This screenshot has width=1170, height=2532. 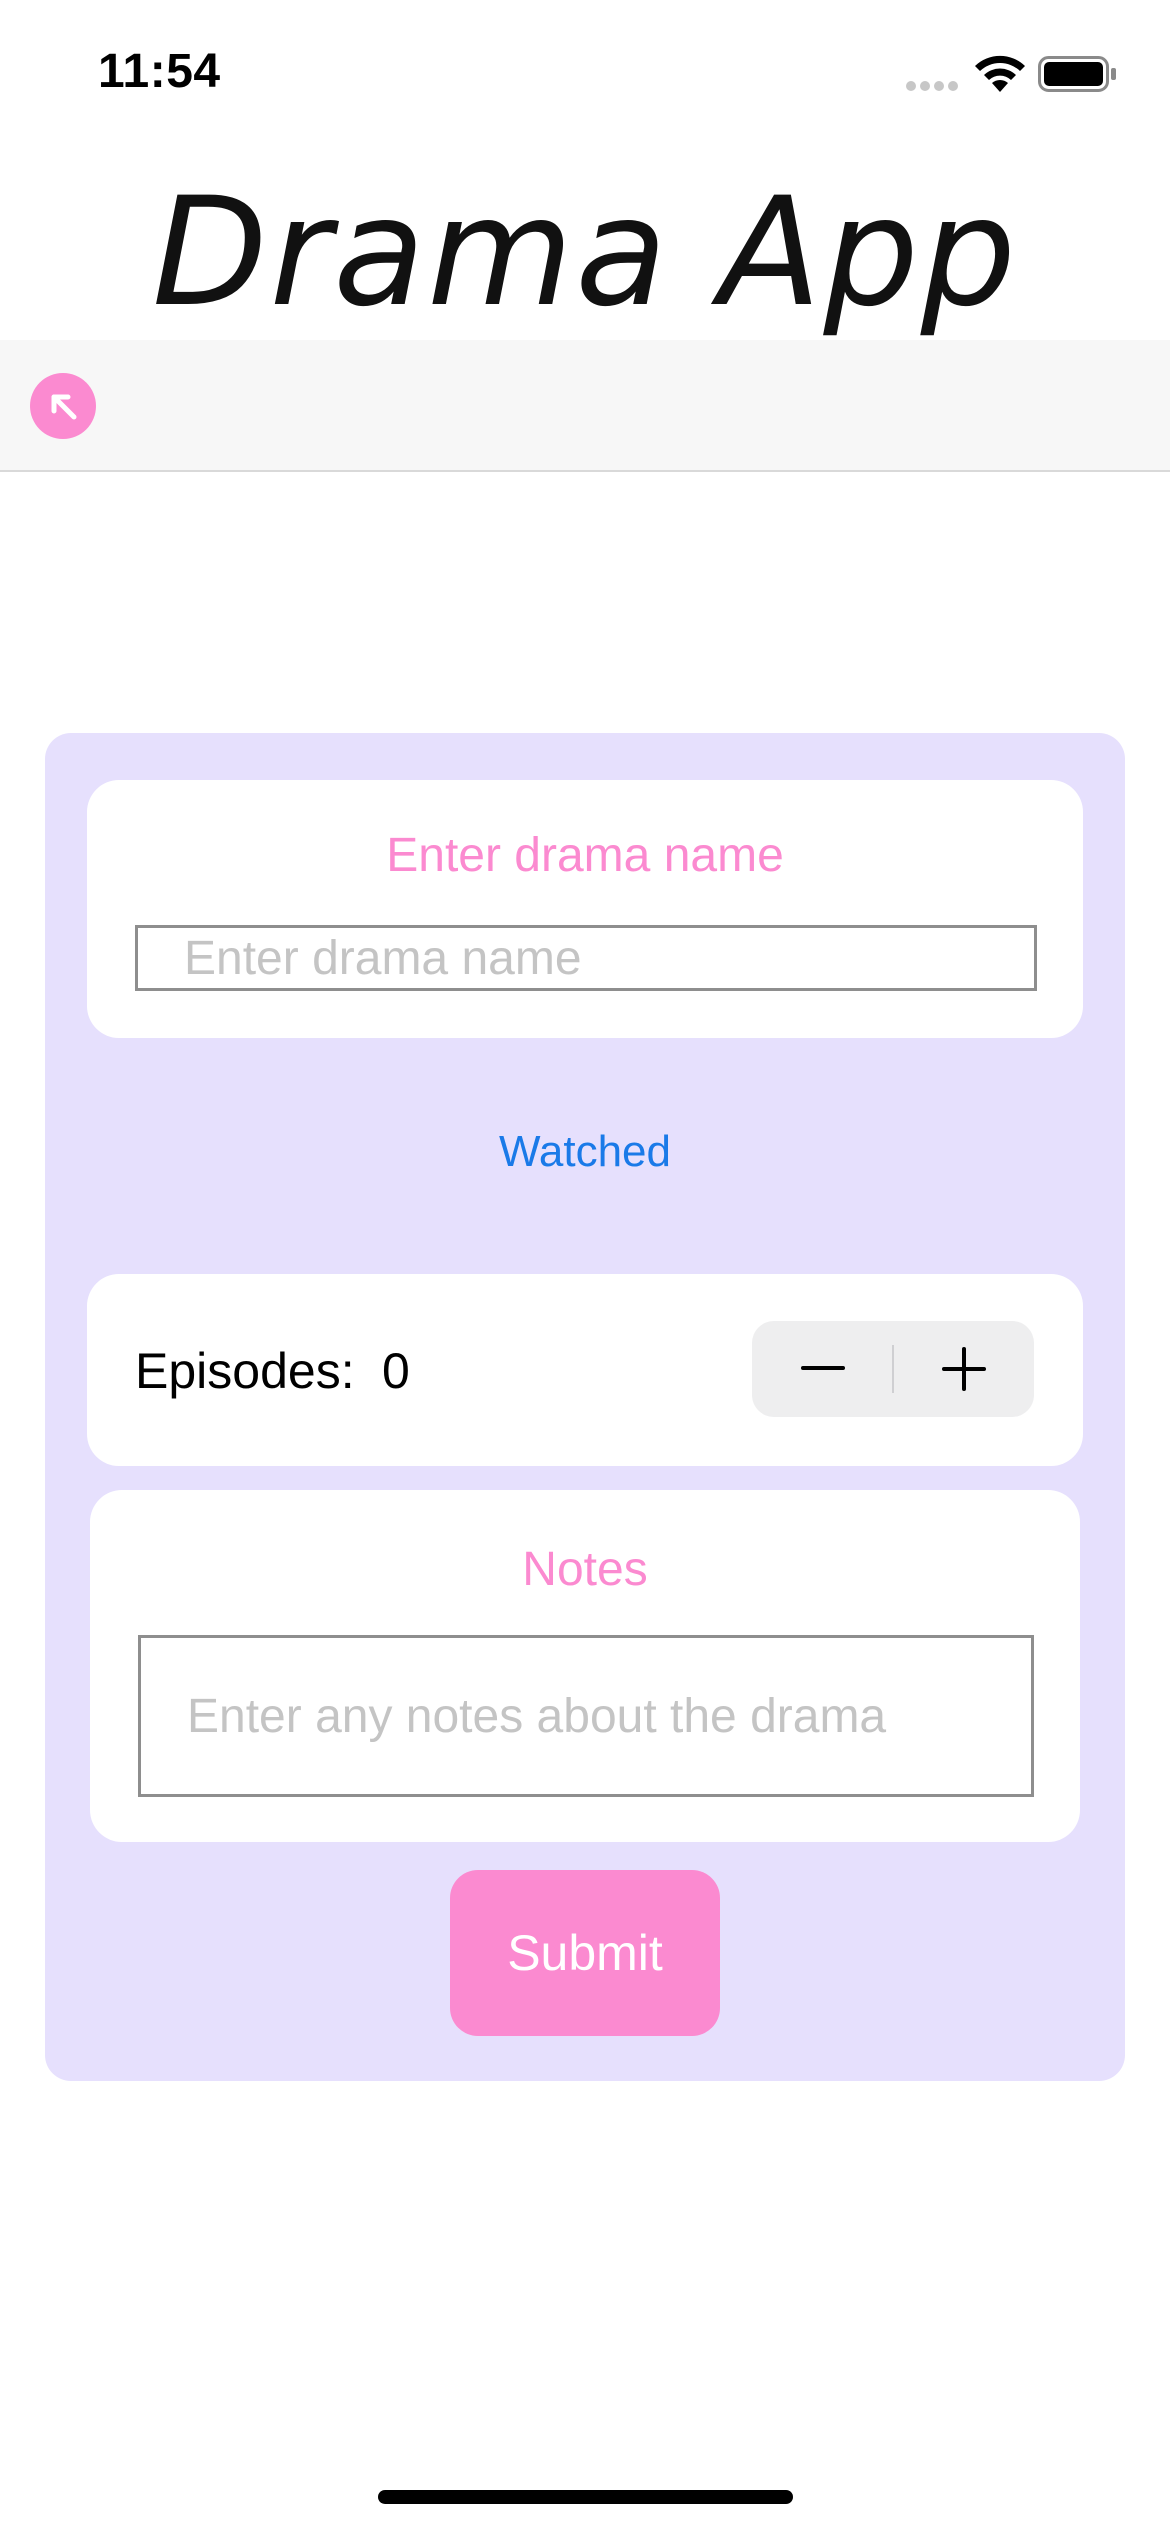 I want to click on episodes-stepper, so click(x=893, y=1369).